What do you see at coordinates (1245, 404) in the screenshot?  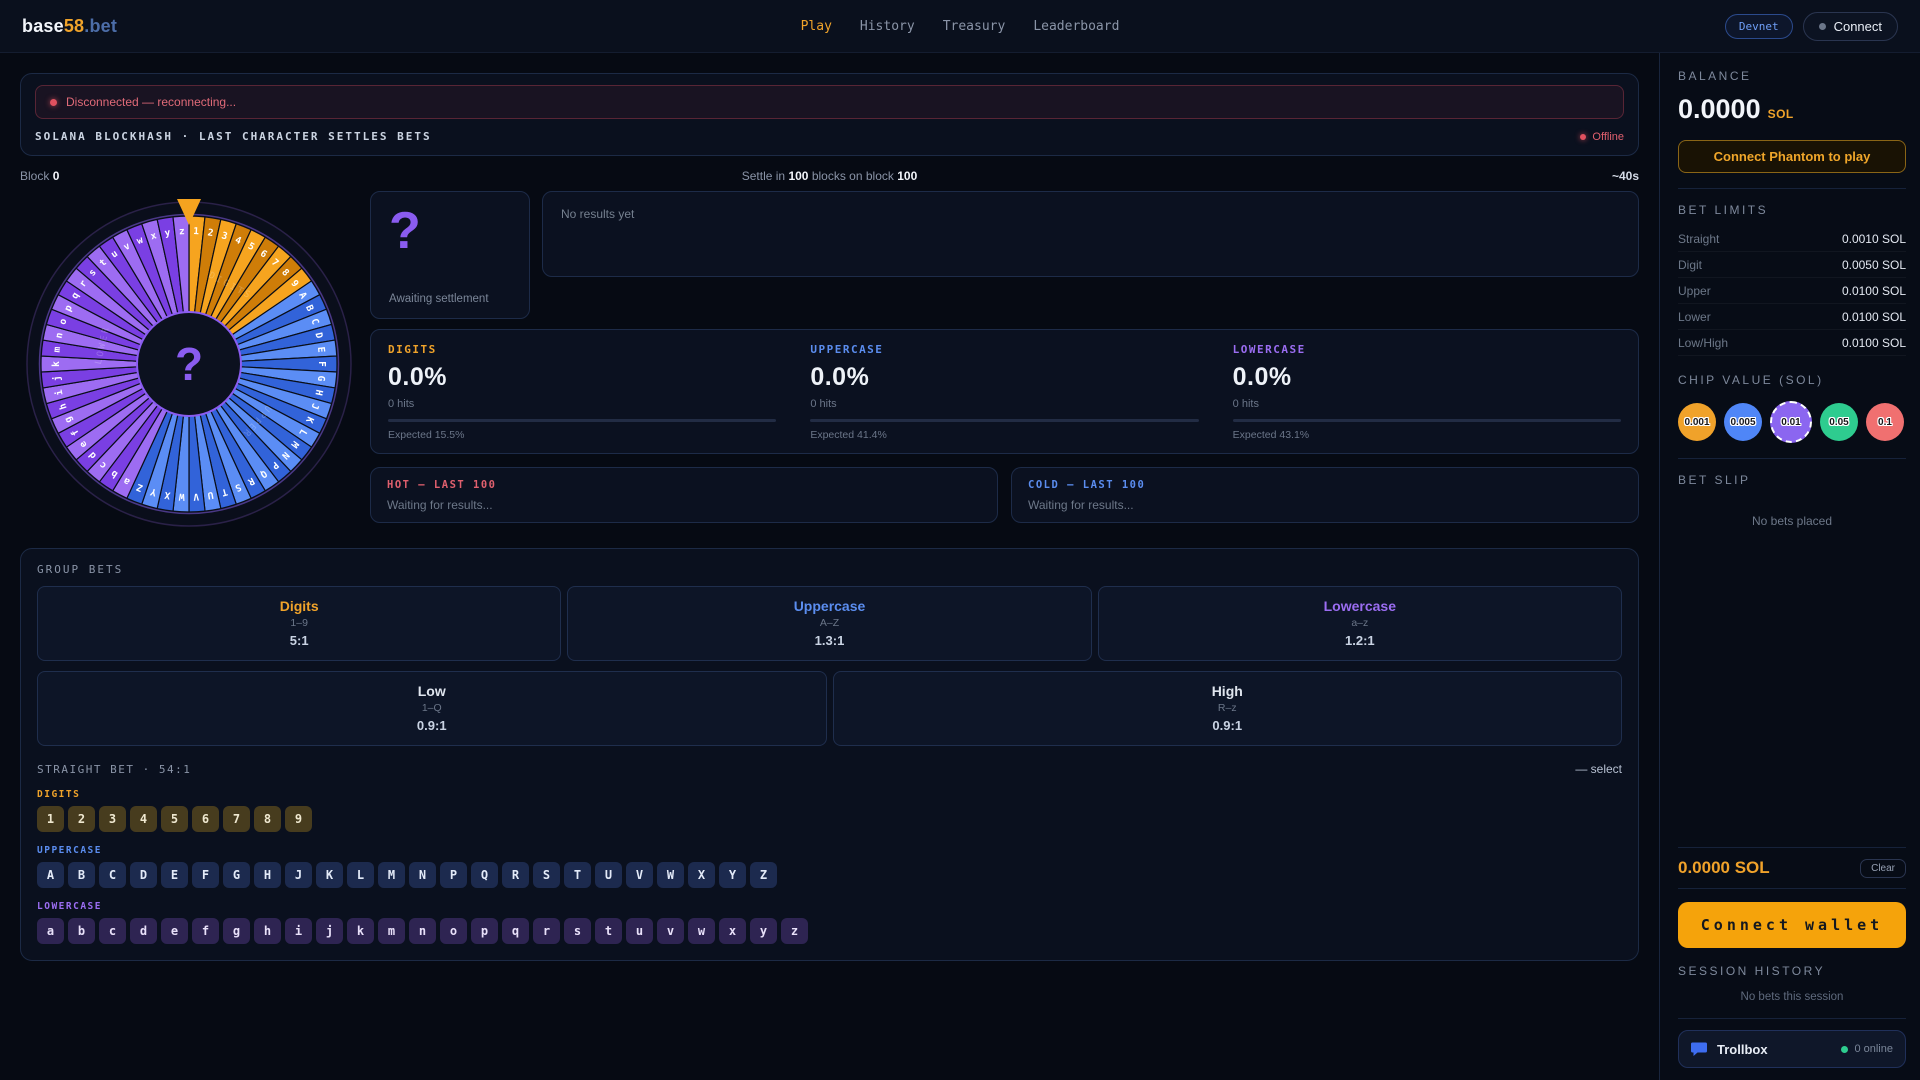 I see `stat-hits: 0 hits` at bounding box center [1245, 404].